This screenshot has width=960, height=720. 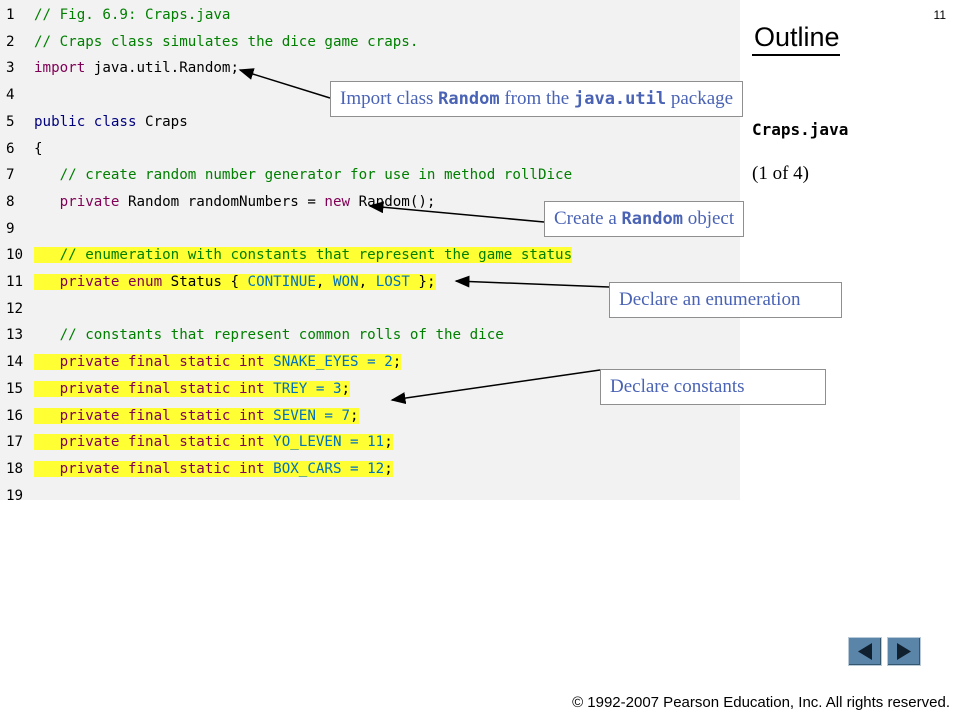 What do you see at coordinates (456, 212) in the screenshot?
I see `arrow-random` at bounding box center [456, 212].